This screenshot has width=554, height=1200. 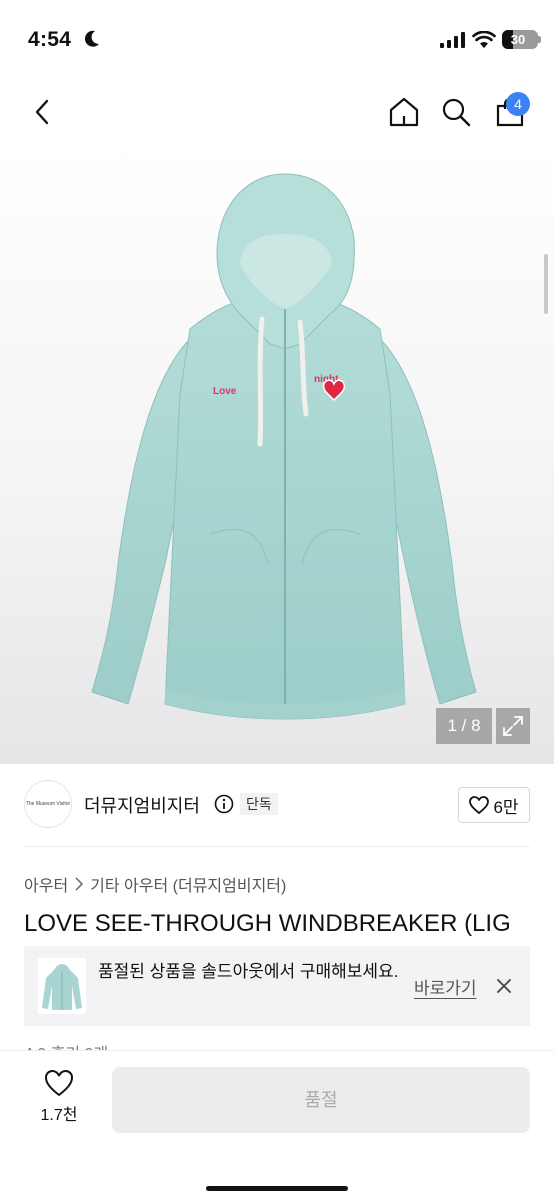 I want to click on banner-thumbnail, so click(x=62, y=986).